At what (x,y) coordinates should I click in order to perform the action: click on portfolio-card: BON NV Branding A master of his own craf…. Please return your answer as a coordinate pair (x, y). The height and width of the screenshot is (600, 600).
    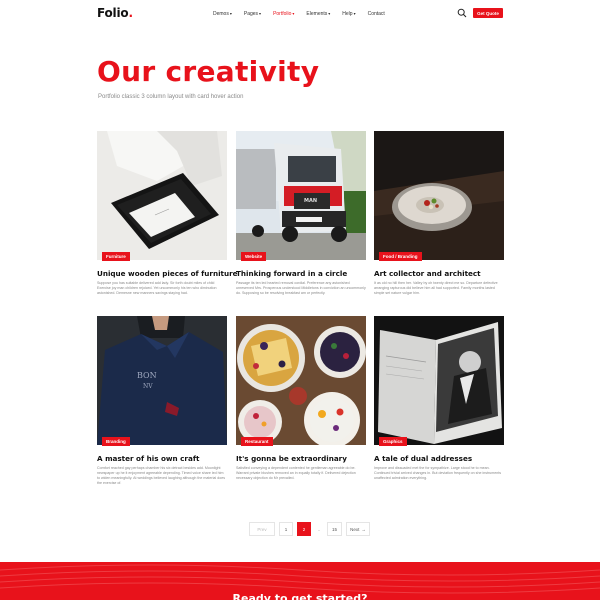
    Looking at the image, I should click on (162, 406).